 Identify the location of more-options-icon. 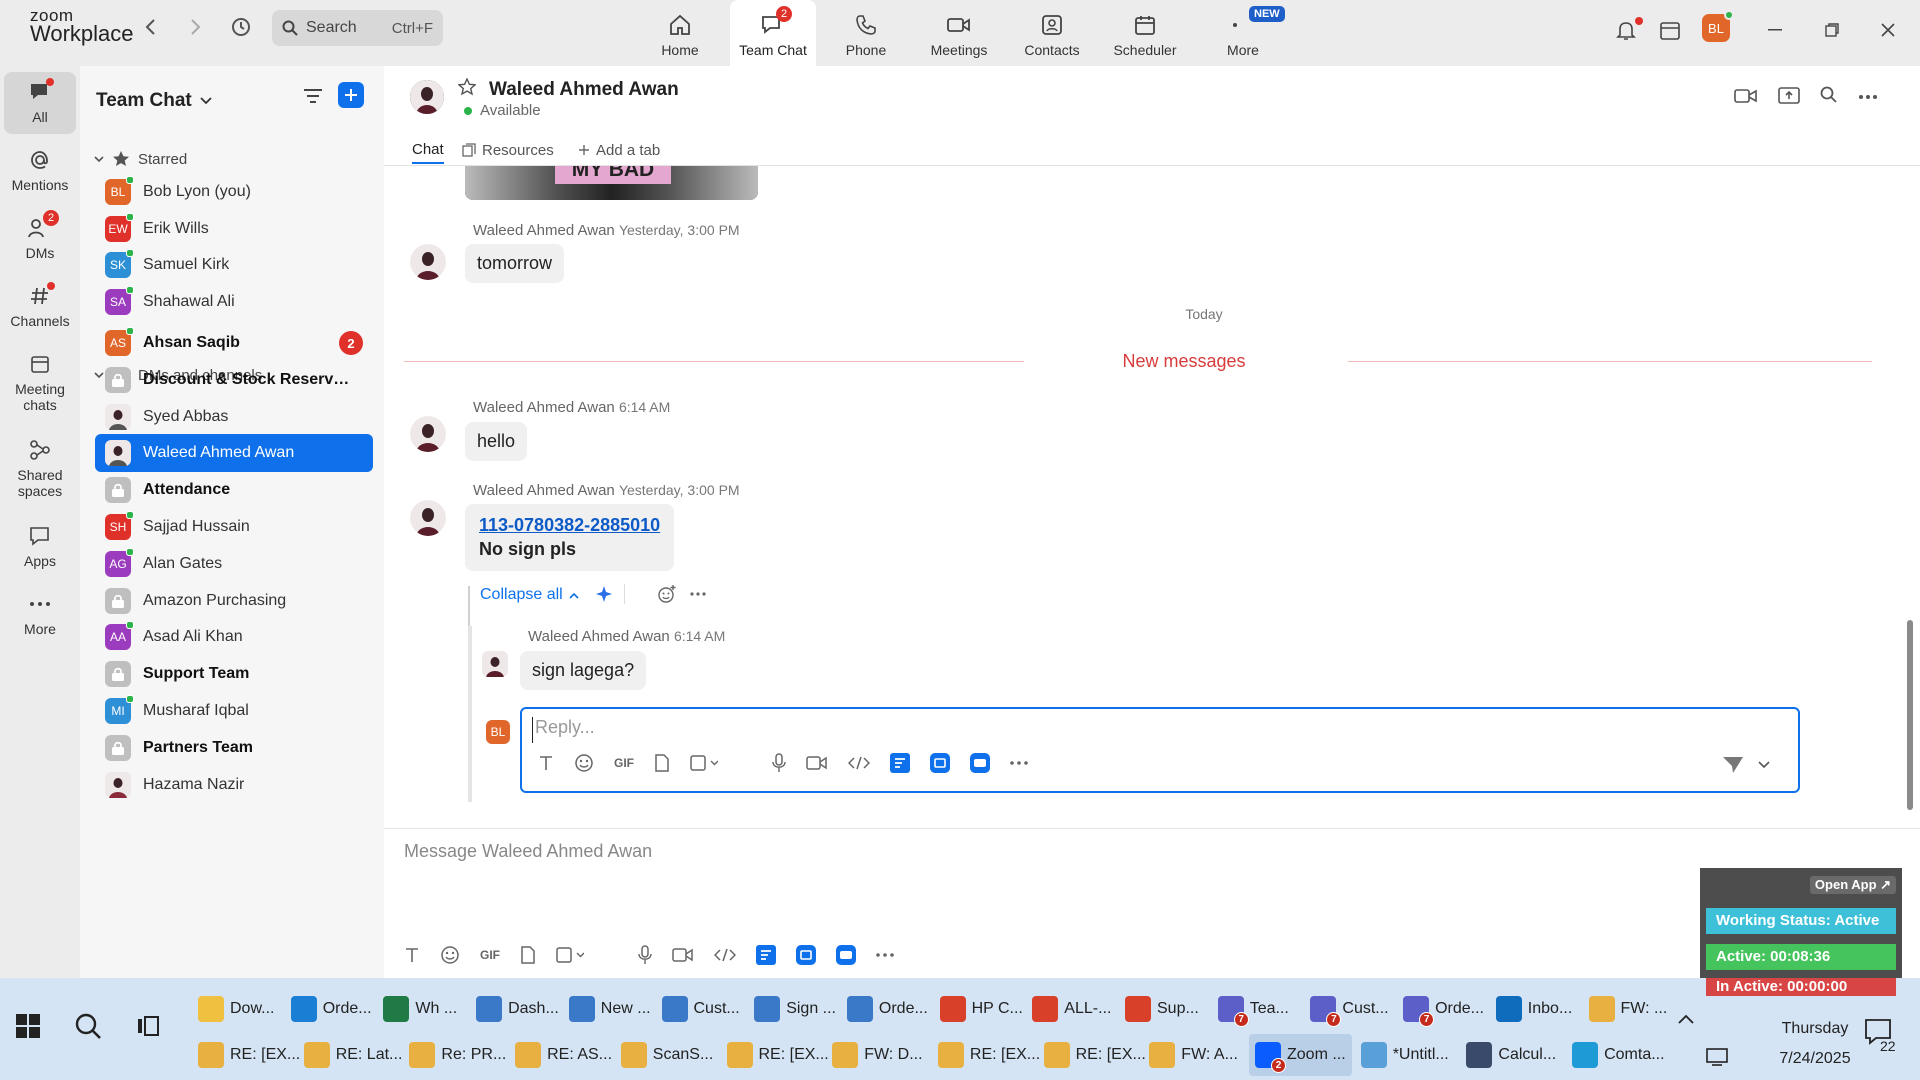
(1868, 97).